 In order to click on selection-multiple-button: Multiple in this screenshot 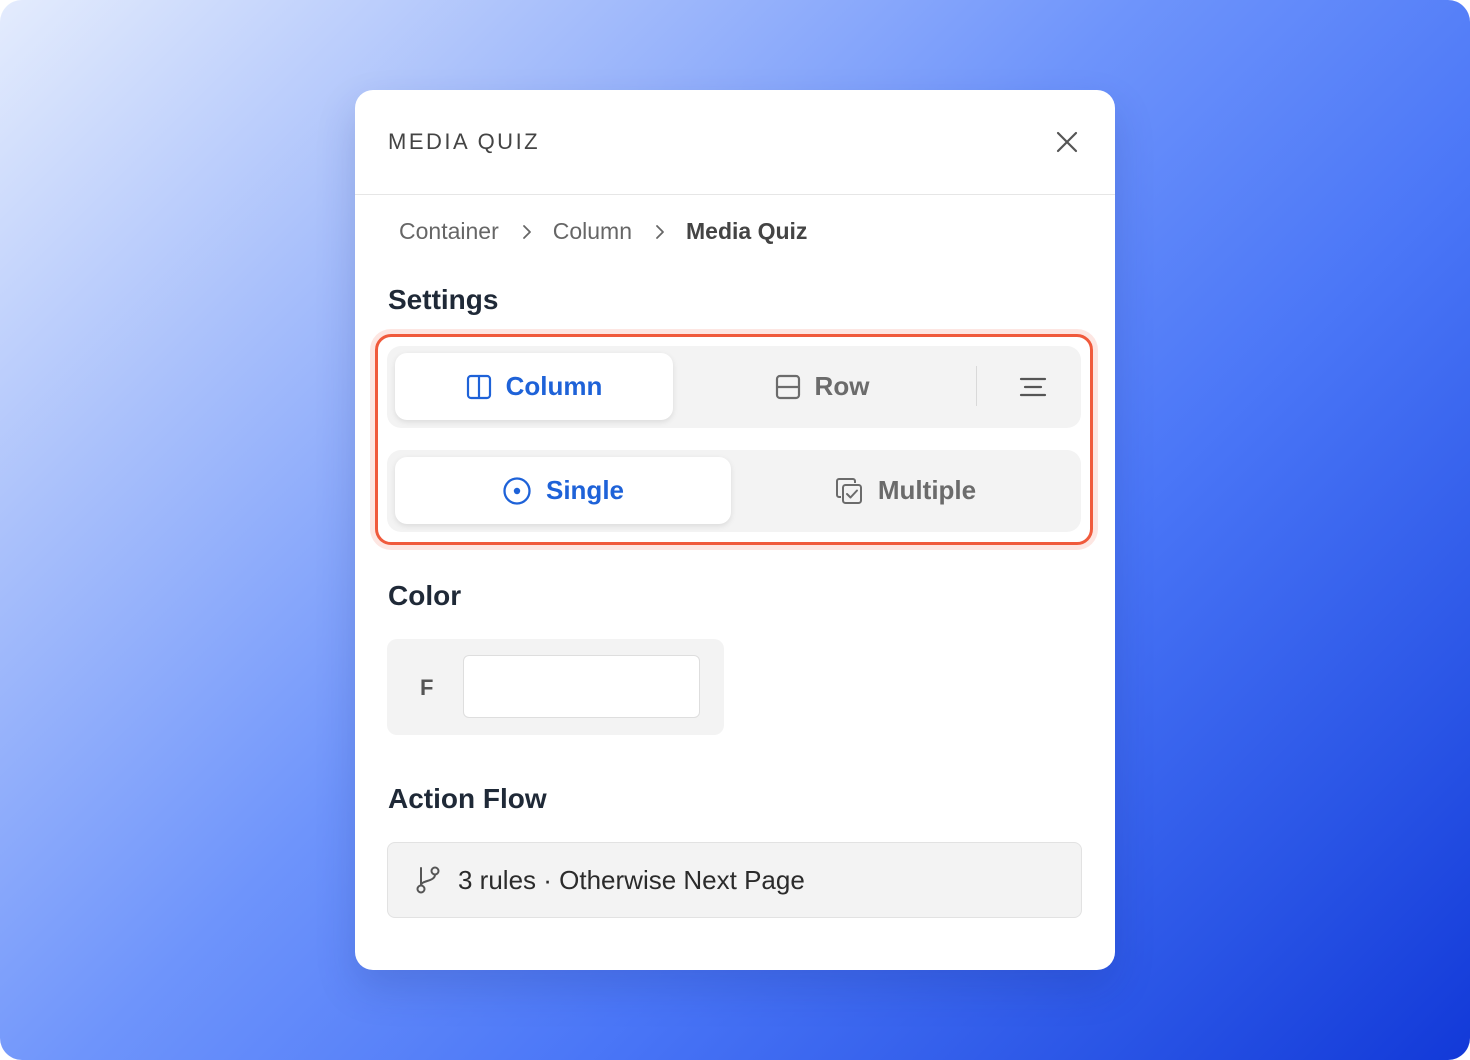, I will do `click(905, 490)`.